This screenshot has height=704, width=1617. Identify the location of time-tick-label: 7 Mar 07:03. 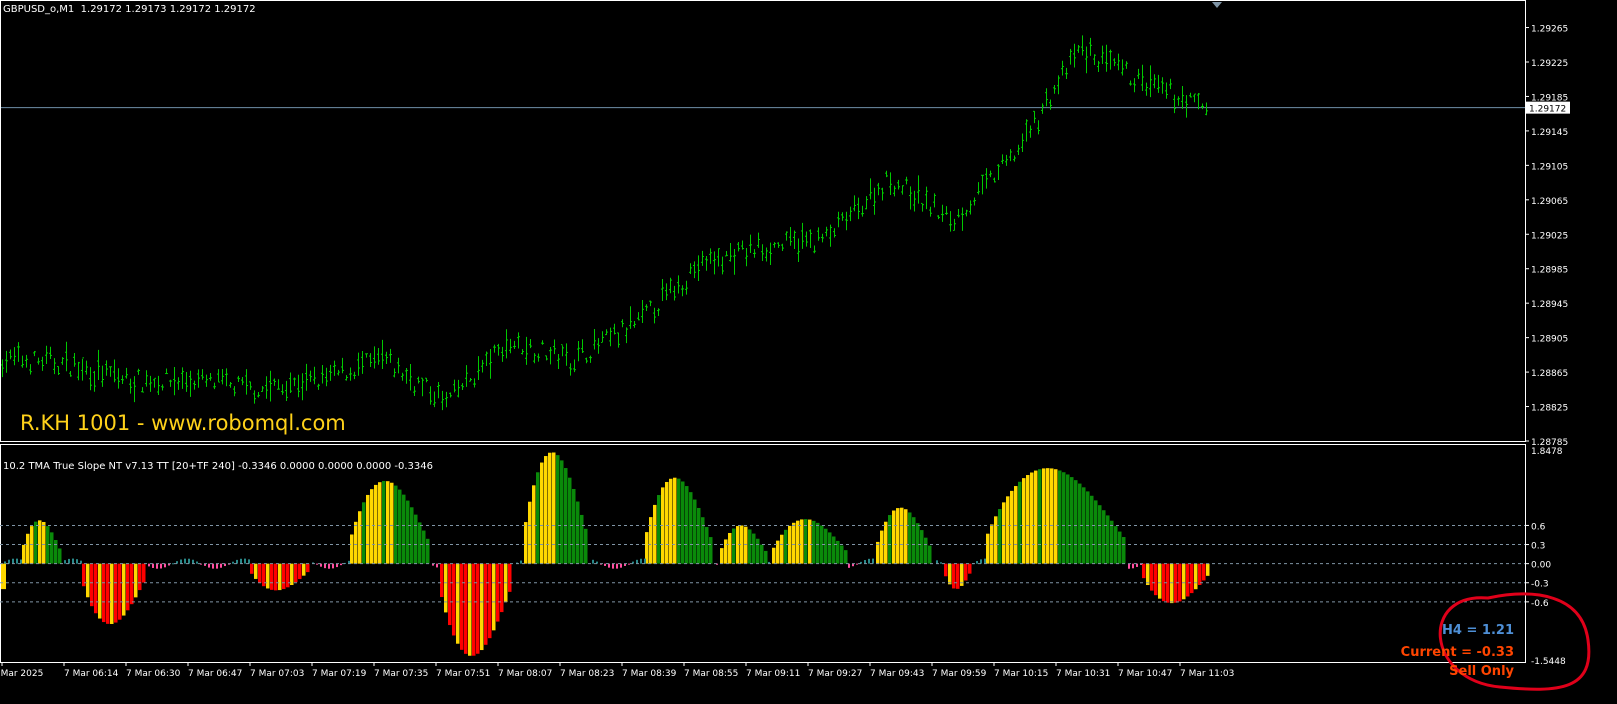
(277, 674).